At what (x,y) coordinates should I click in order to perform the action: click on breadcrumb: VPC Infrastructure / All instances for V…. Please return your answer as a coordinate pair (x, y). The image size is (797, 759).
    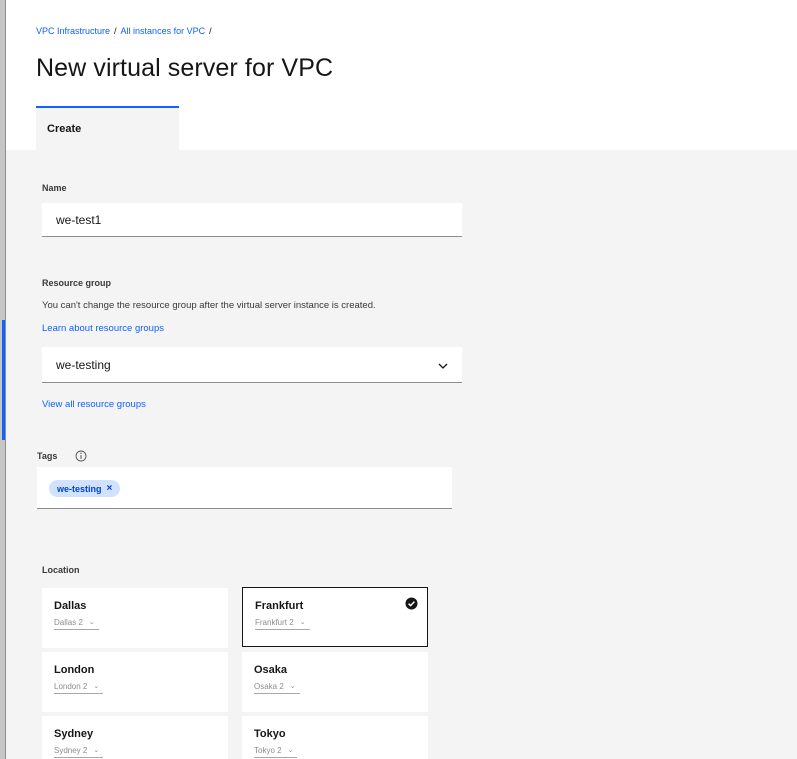
    Looking at the image, I should click on (124, 31).